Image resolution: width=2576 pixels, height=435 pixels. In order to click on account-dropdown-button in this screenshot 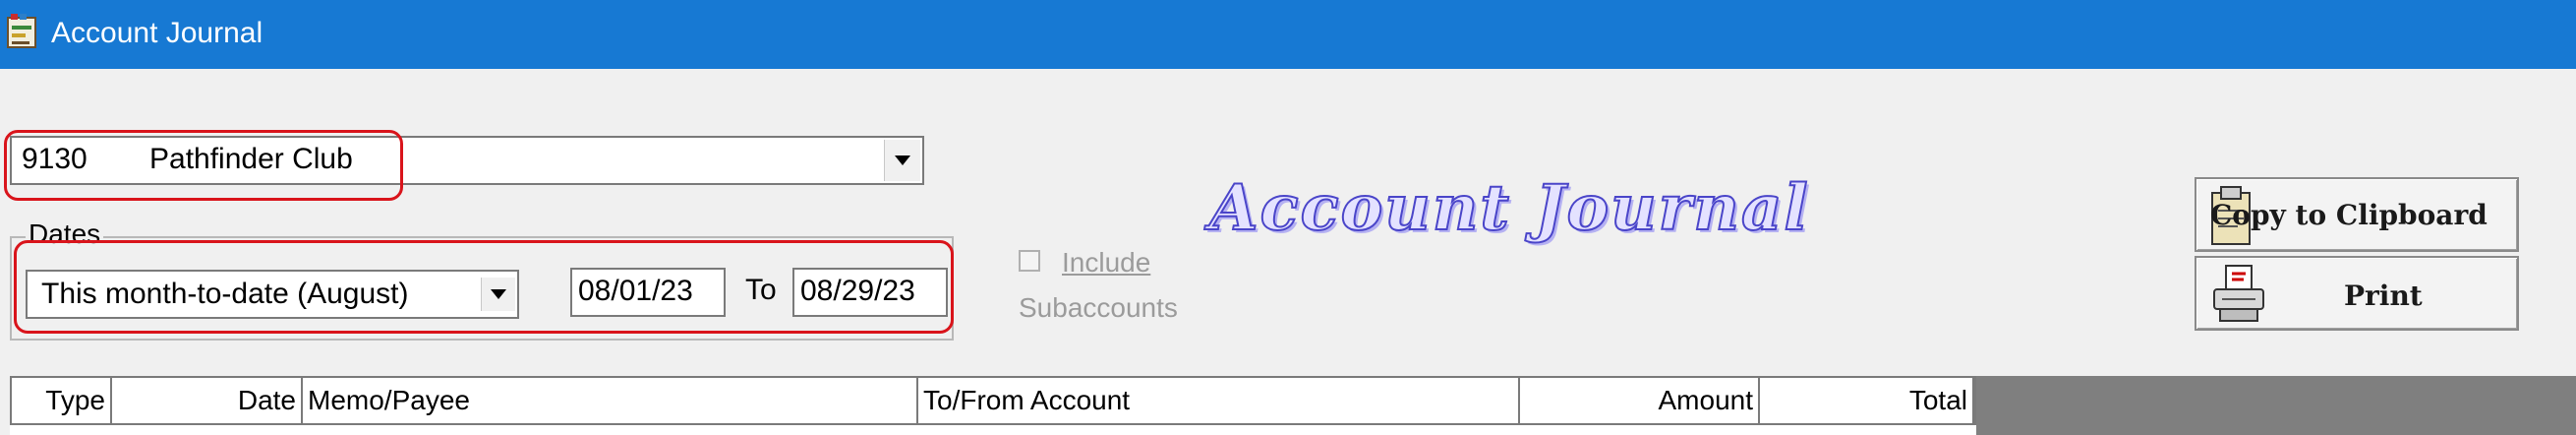, I will do `click(902, 160)`.